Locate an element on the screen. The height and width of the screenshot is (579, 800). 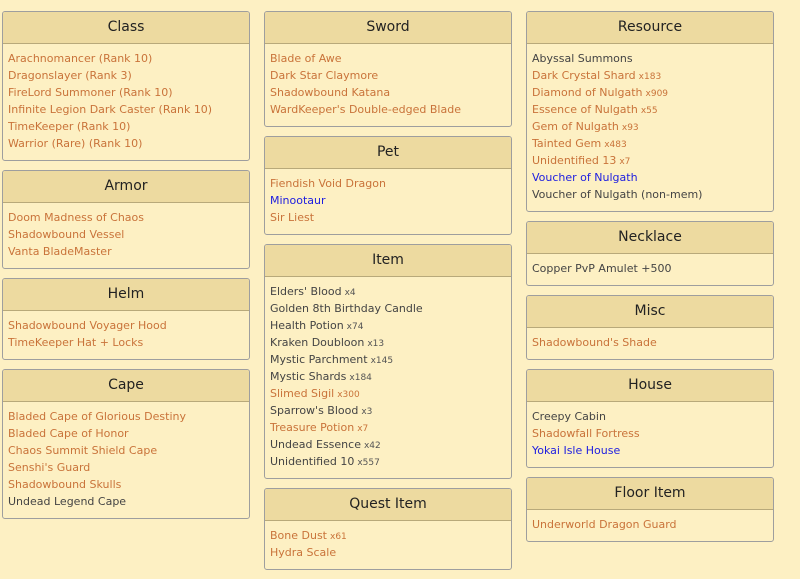
necklace-panel: Necklace Copper PvP Amulet +500 is located at coordinates (650, 253).